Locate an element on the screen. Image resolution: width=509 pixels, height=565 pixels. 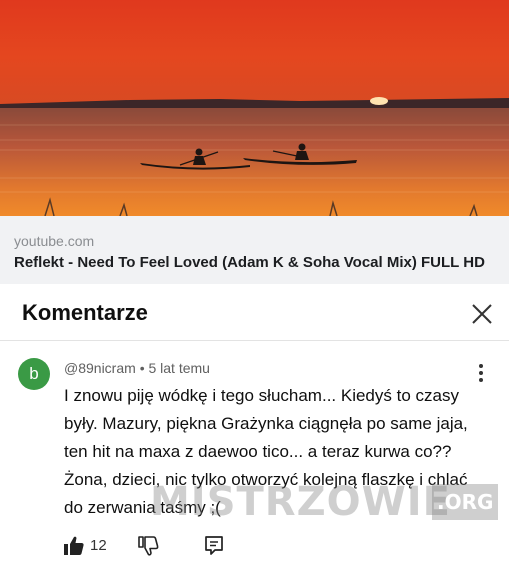
like-button is located at coordinates (74, 546).